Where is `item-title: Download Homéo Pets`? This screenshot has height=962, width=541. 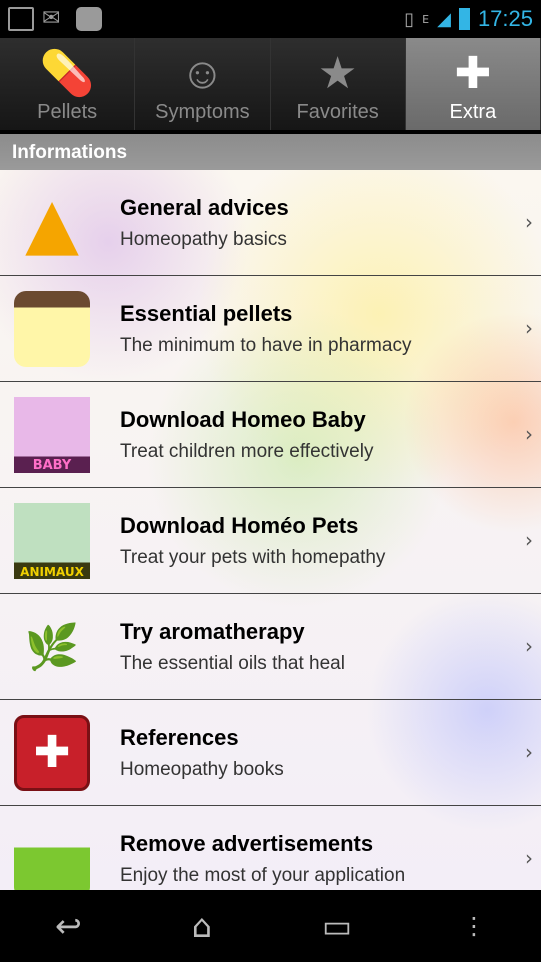
item-title: Download Homéo Pets is located at coordinates (239, 525).